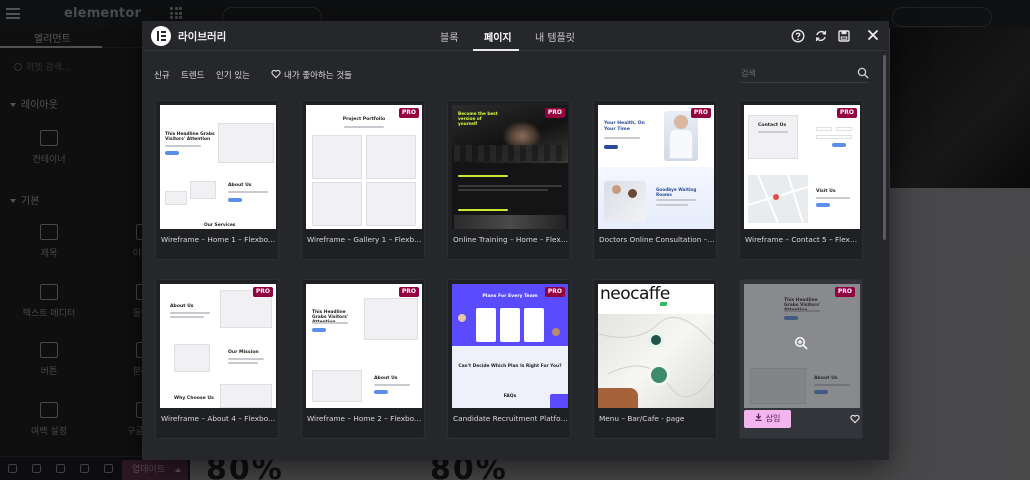 Image resolution: width=1030 pixels, height=480 pixels. Describe the element at coordinates (656, 346) in the screenshot. I see `template-thumbnail: neocaffe` at that location.